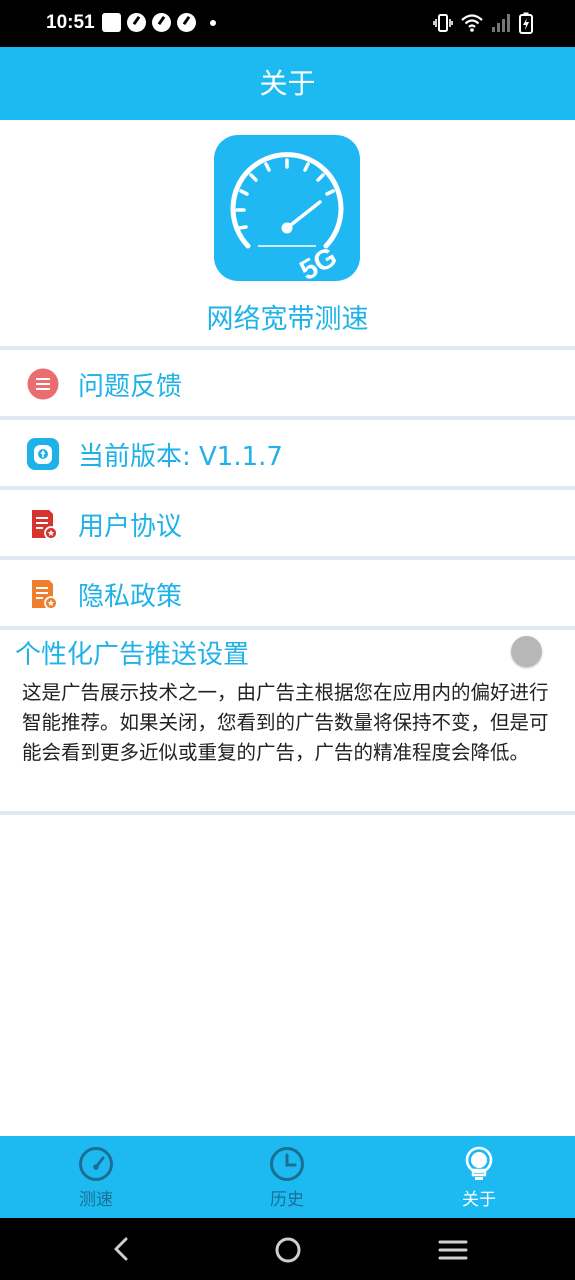 The width and height of the screenshot is (575, 1280). Describe the element at coordinates (180, 456) in the screenshot. I see `menu-item-label: 当前版本: V1.1.7` at that location.